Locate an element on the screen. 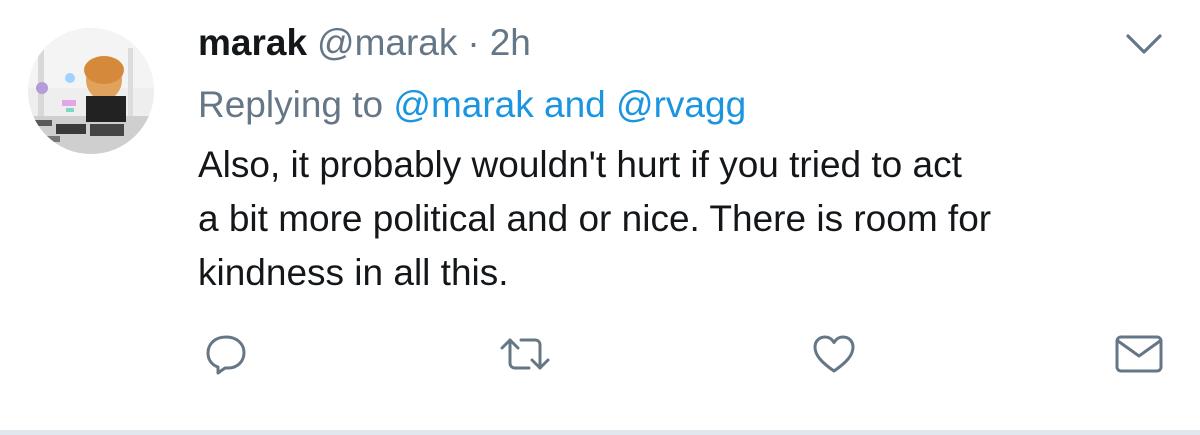 Image resolution: width=1200 pixels, height=435 pixels. avatar-image is located at coordinates (91, 91).